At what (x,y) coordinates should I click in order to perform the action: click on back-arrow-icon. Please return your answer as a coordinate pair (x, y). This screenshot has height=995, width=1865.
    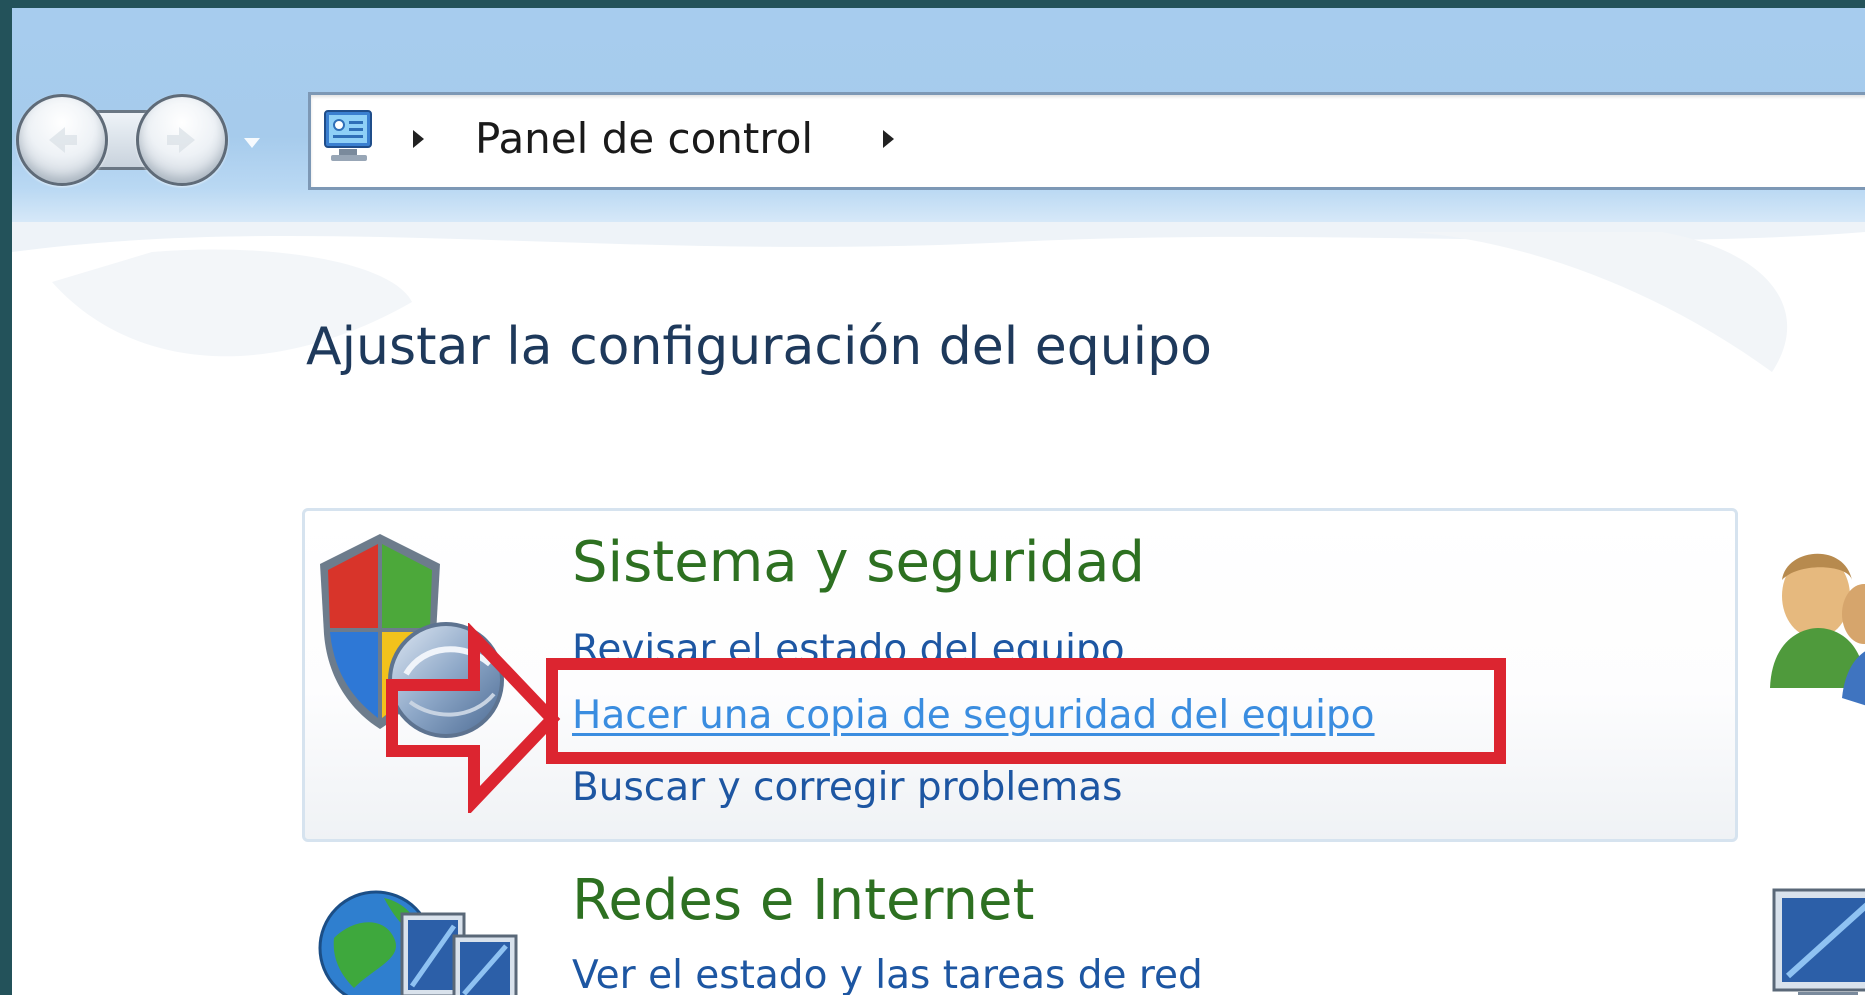
    Looking at the image, I should click on (63, 140).